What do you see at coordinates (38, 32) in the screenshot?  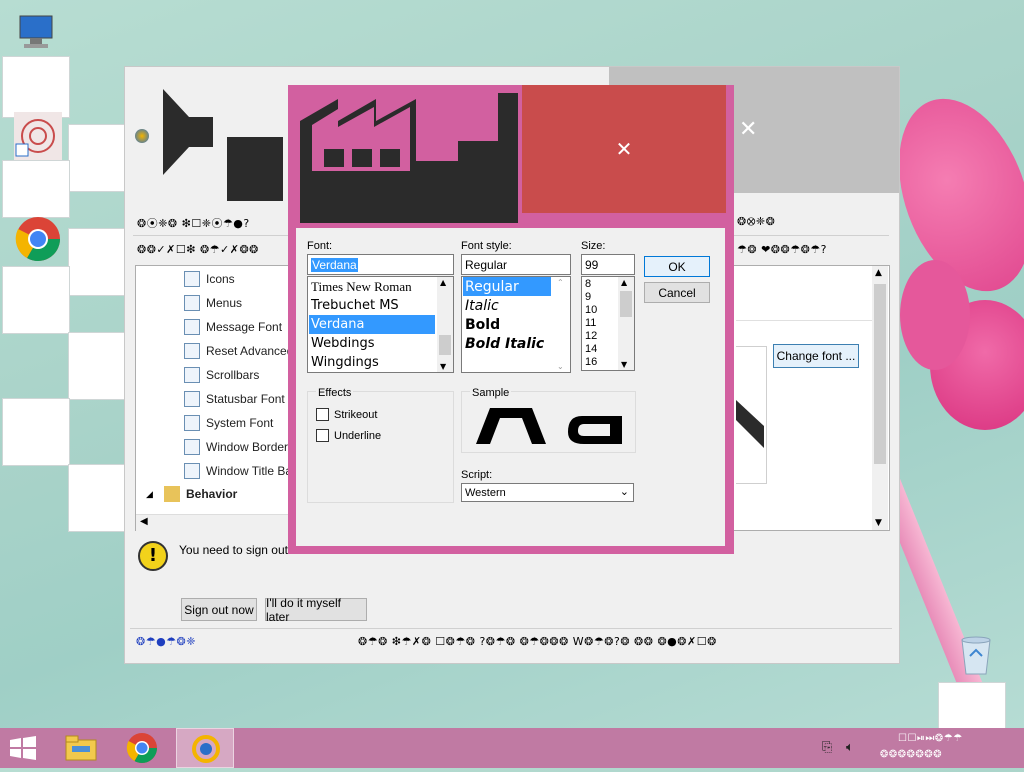 I see `this-pc-icon` at bounding box center [38, 32].